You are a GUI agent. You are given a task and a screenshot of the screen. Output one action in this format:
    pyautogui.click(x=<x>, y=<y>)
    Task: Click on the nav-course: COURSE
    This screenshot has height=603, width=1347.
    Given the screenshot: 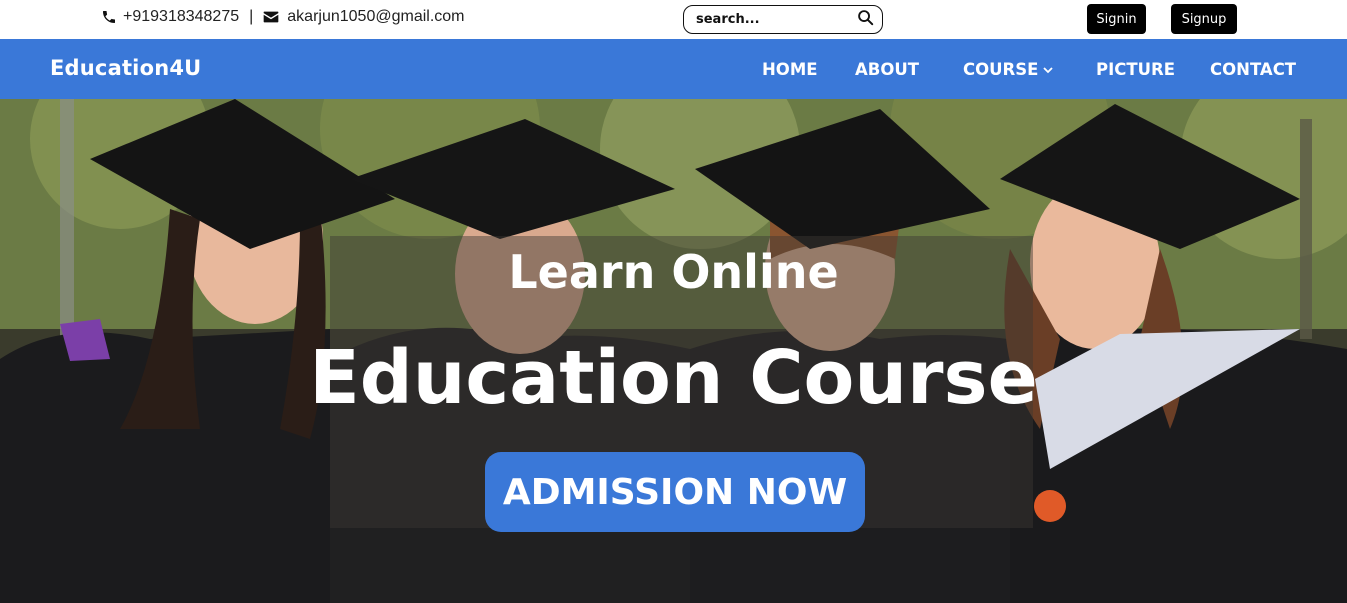 What is the action you would take?
    pyautogui.click(x=1008, y=69)
    